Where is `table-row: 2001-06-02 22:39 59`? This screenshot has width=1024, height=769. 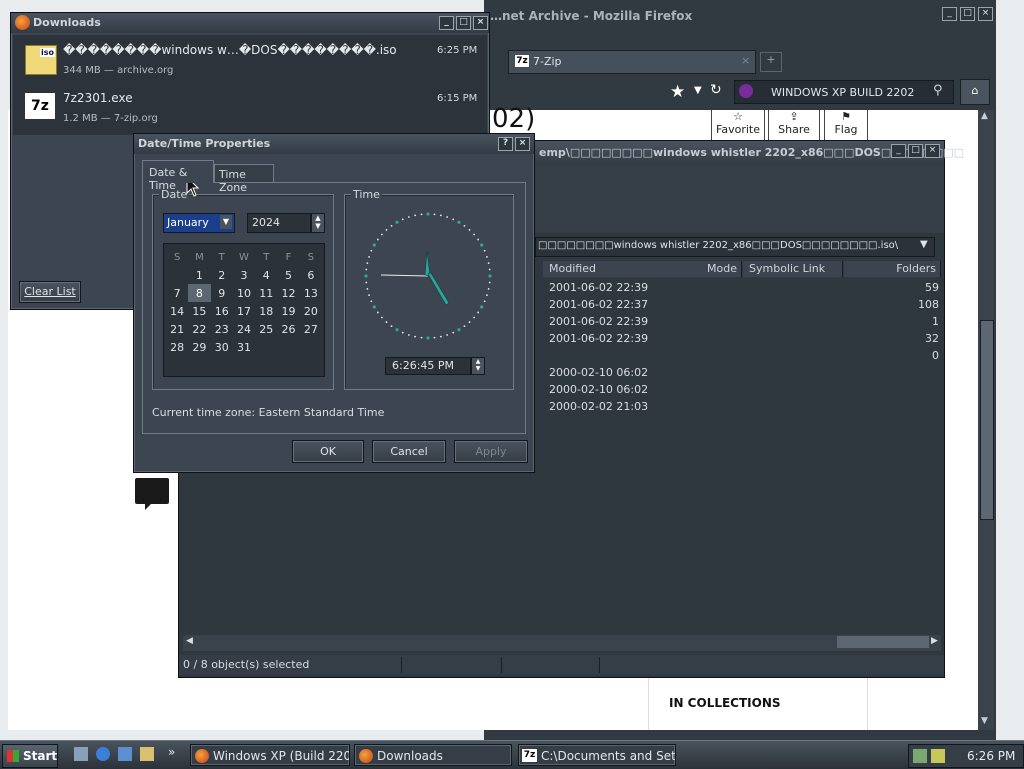 table-row: 2001-06-02 22:39 59 is located at coordinates (743, 287).